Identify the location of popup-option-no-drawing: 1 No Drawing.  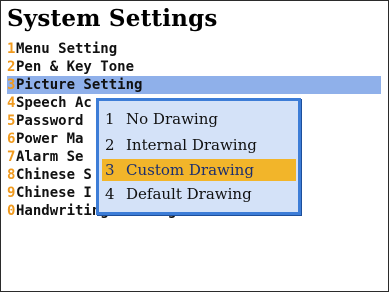
(199, 119).